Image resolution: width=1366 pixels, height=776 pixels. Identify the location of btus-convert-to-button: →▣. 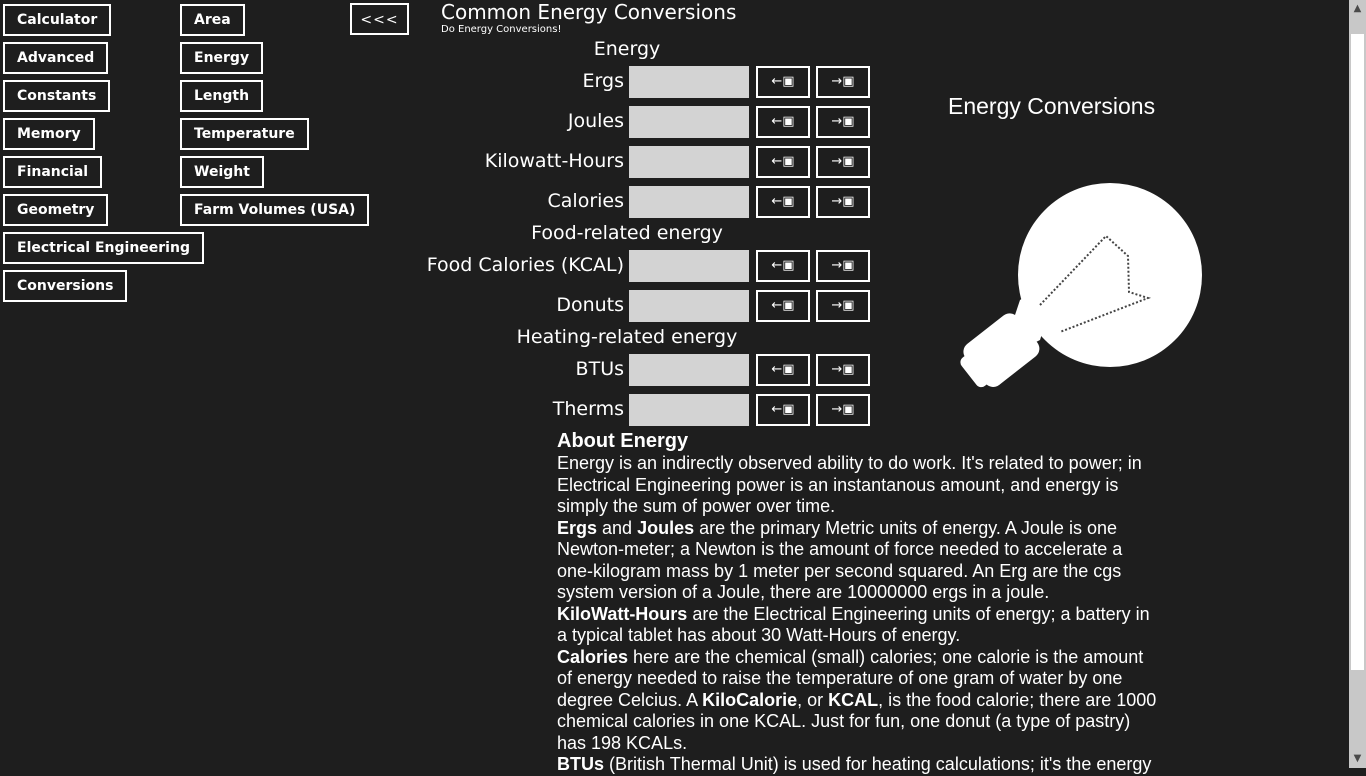
(843, 370).